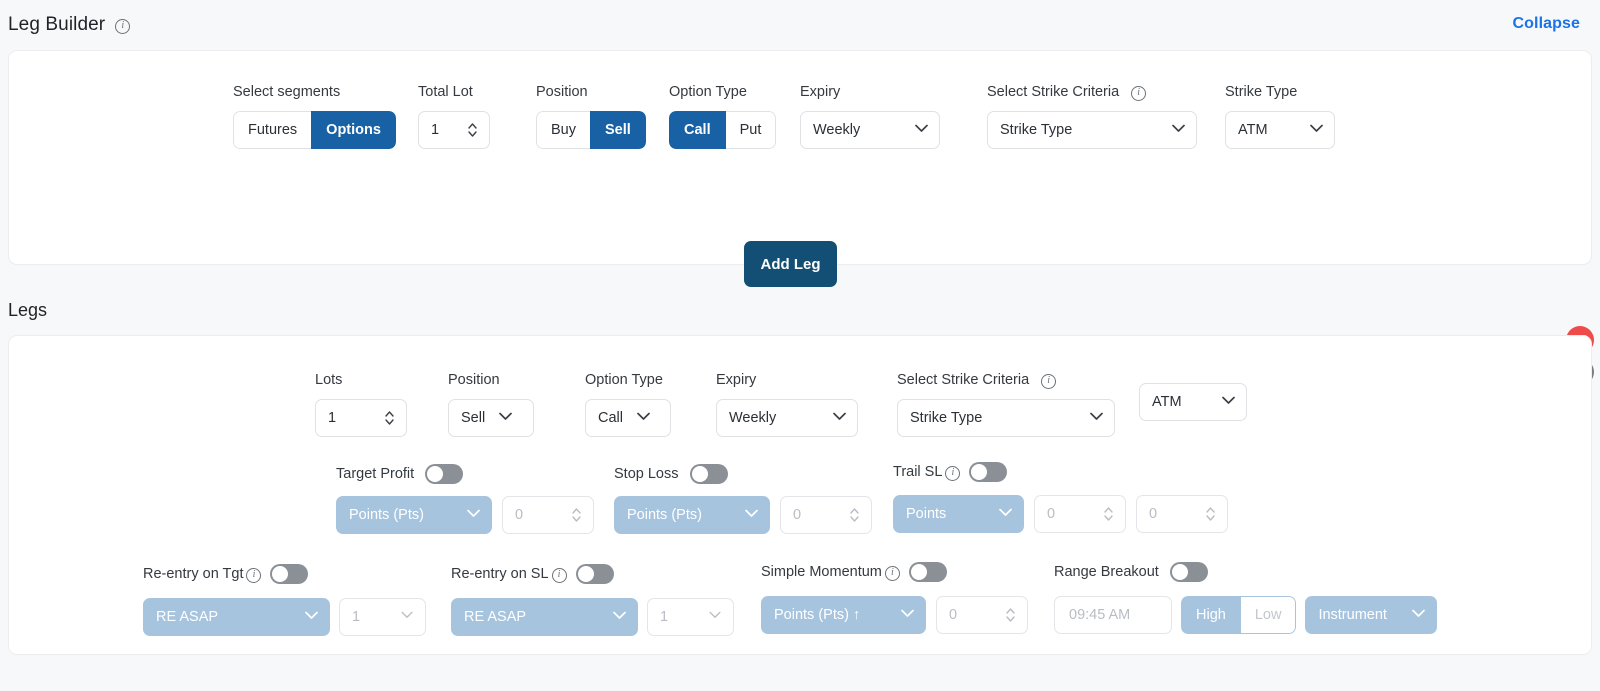  What do you see at coordinates (548, 515) in the screenshot?
I see `target-profit-value-input: 0` at bounding box center [548, 515].